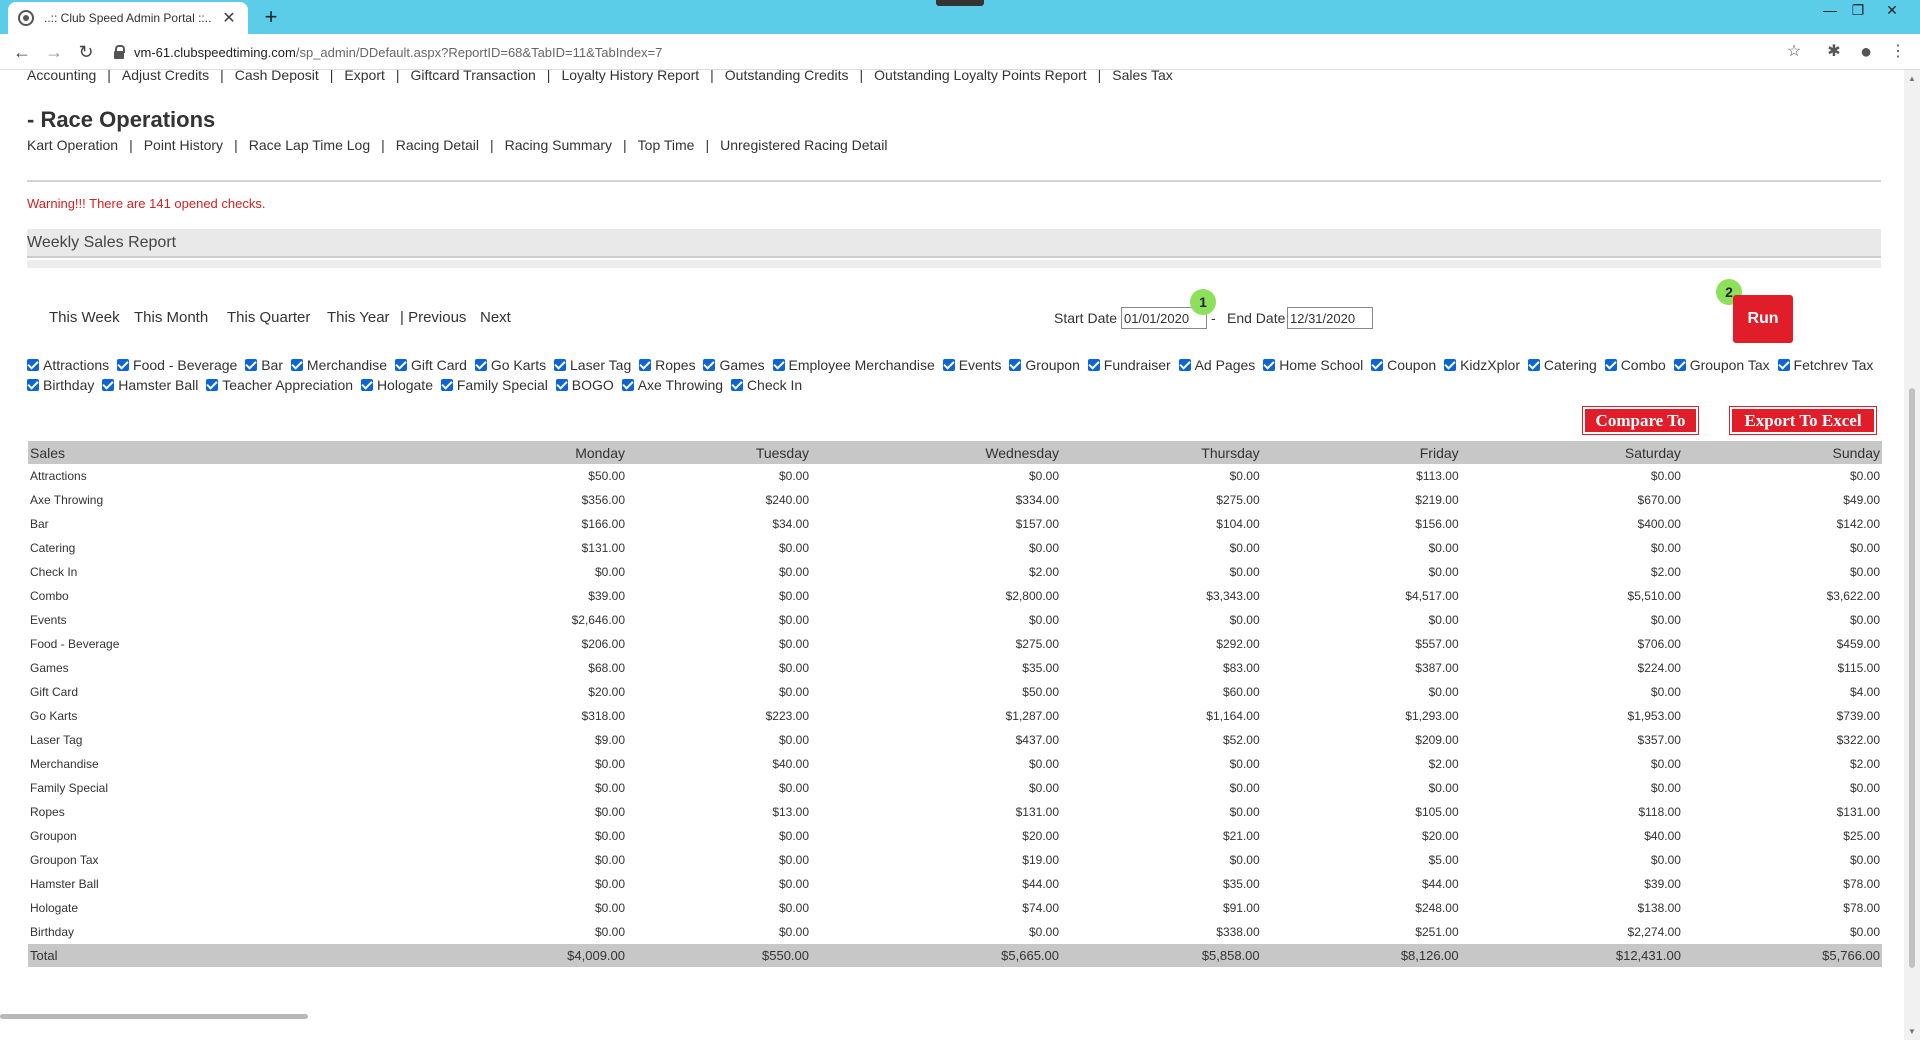 Image resolution: width=1920 pixels, height=1040 pixels. I want to click on category-filter-catering: Catering, so click(1562, 365).